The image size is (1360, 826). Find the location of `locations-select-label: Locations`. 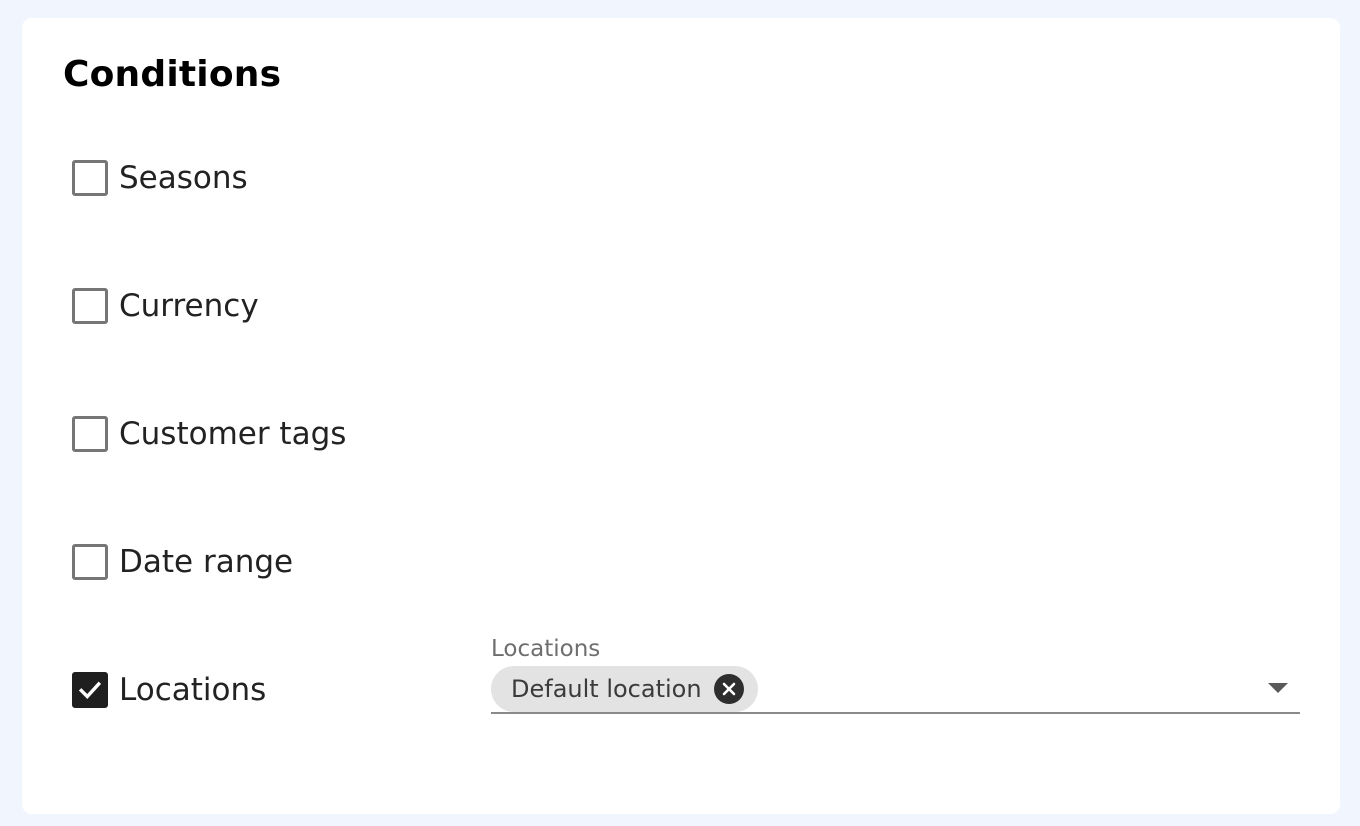

locations-select-label: Locations is located at coordinates (546, 649).